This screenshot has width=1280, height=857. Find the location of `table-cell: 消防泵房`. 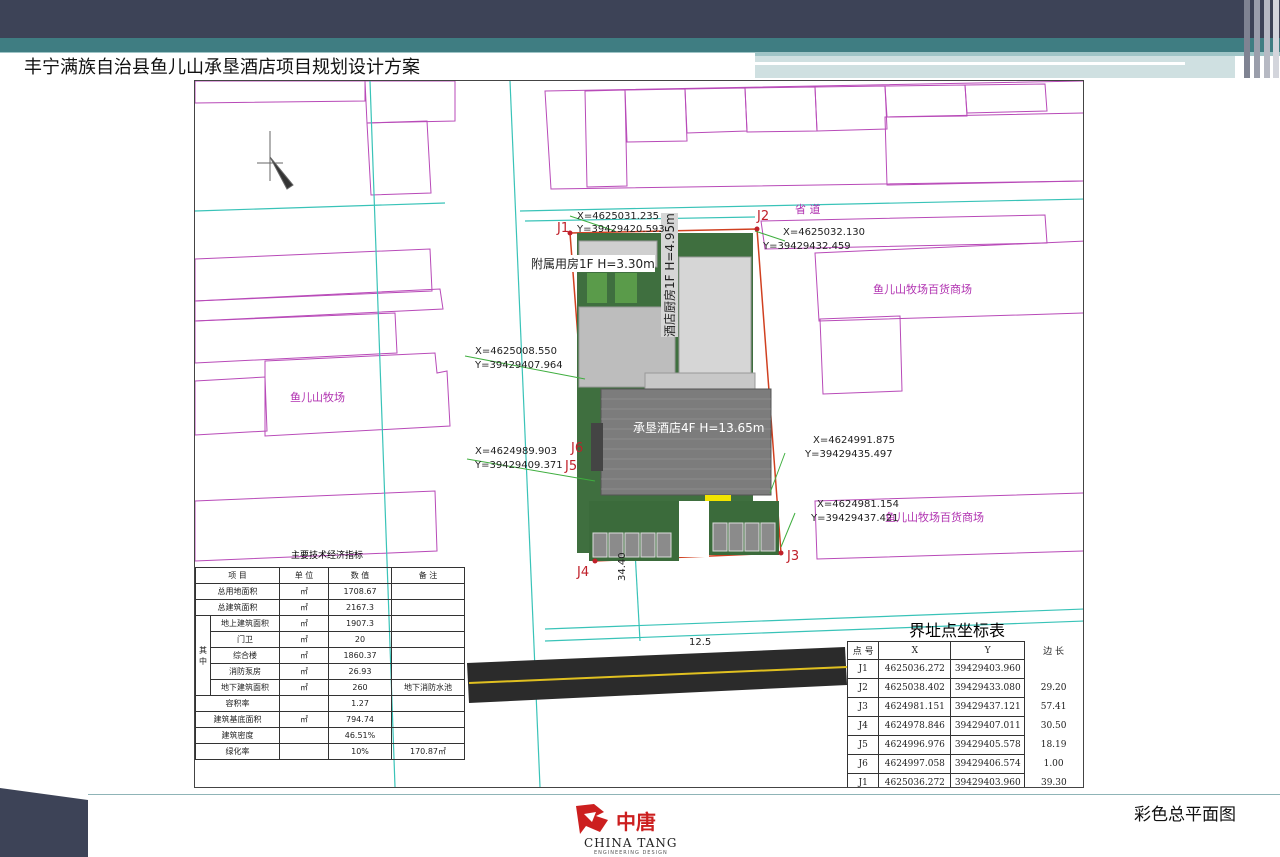

table-cell: 消防泵房 is located at coordinates (245, 671).